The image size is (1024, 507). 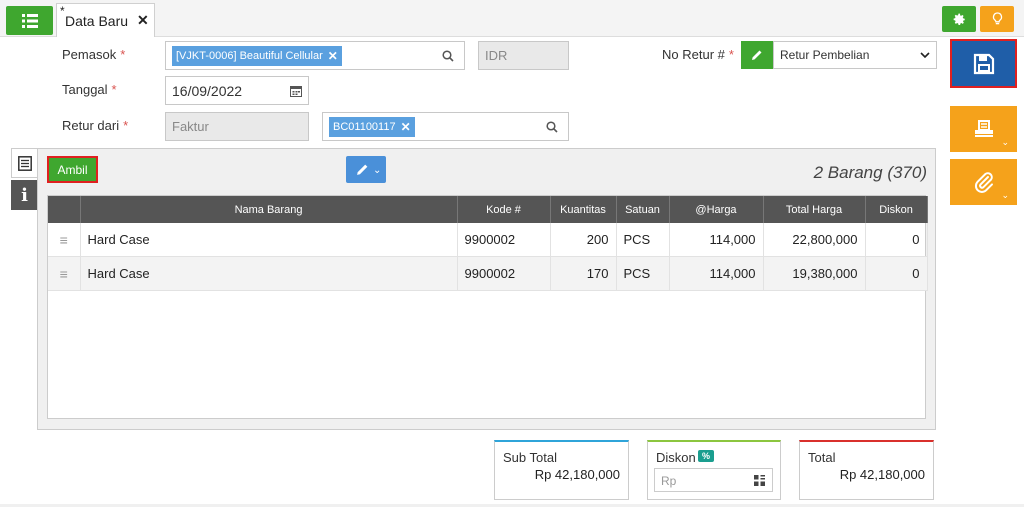 I want to click on tab-data-baru: * Data Baru ✕, so click(x=105, y=20).